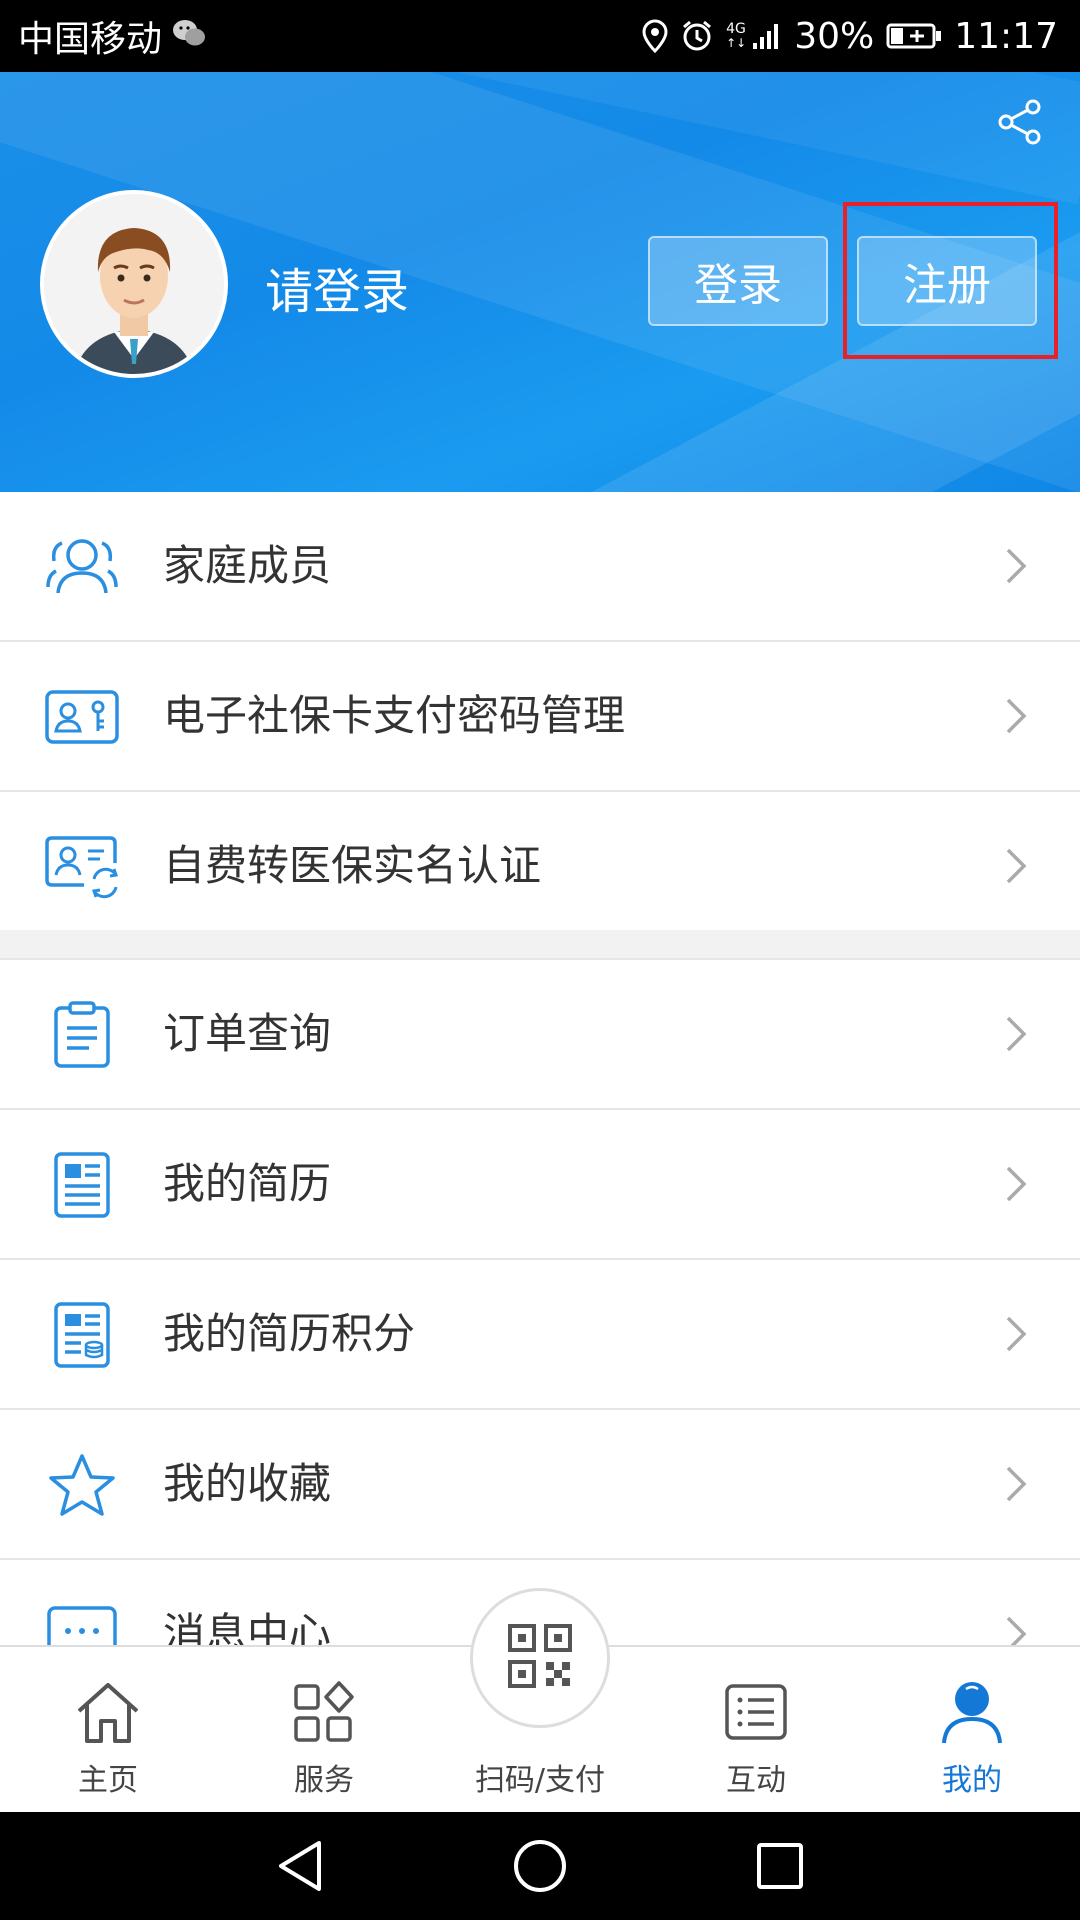 The height and width of the screenshot is (1920, 1080). I want to click on id-verify-icon, so click(82, 867).